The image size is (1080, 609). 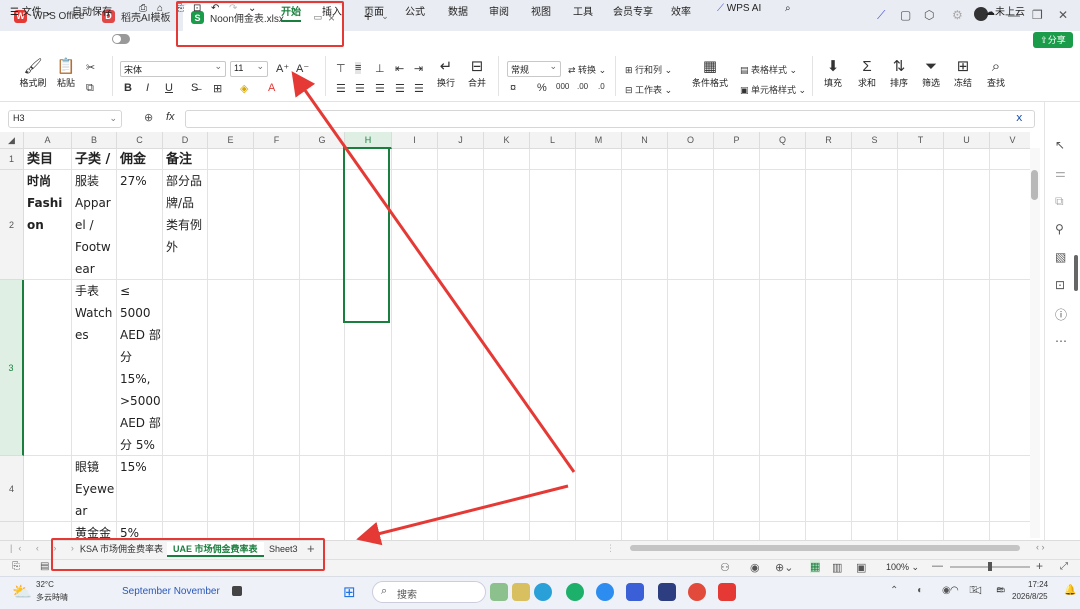 I want to click on arrow-to-sheets, so click(x=462, y=515).